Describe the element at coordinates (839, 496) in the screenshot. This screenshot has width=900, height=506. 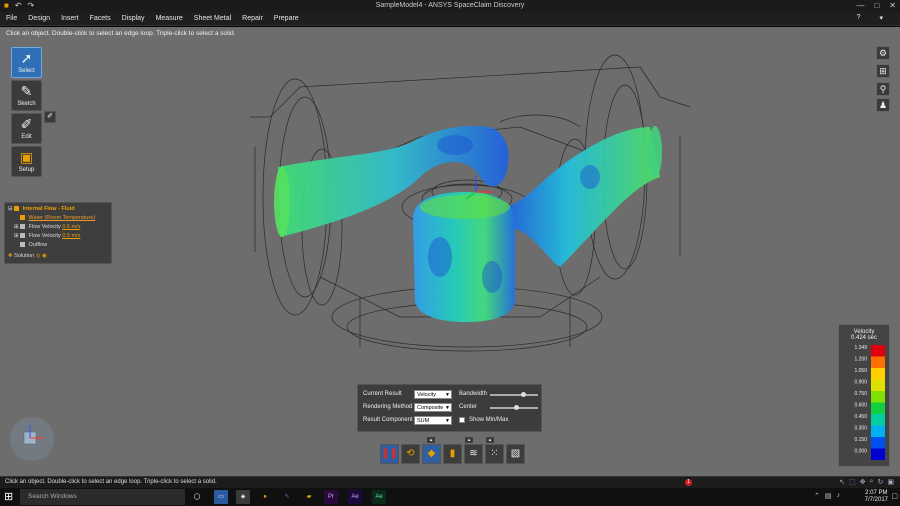
I see `volume-icon: ♪` at that location.